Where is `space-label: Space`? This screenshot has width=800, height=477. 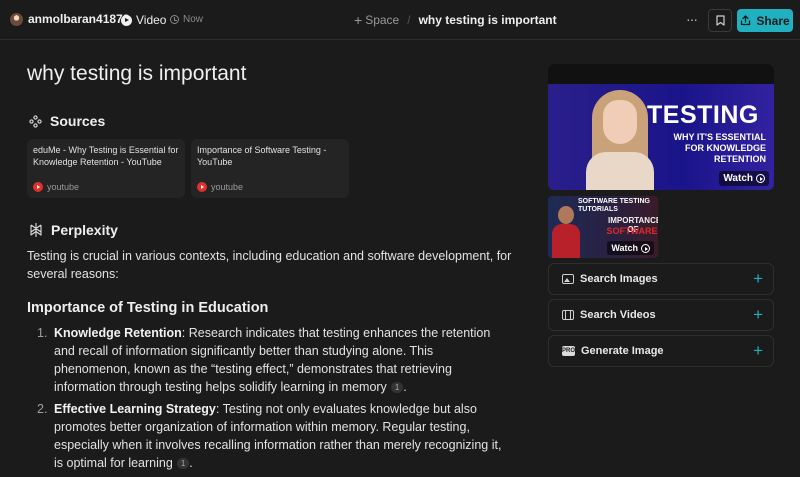
space-label: Space is located at coordinates (382, 20).